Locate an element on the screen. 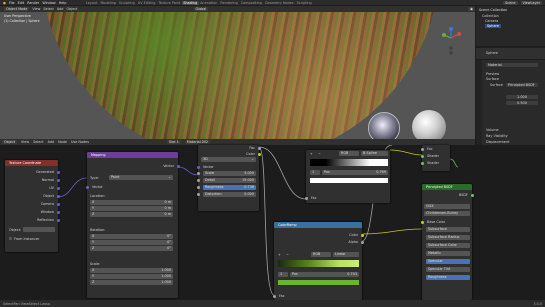 This screenshot has height=307, width=545. tab-texture-paint: Texture Paint is located at coordinates (169, 3).